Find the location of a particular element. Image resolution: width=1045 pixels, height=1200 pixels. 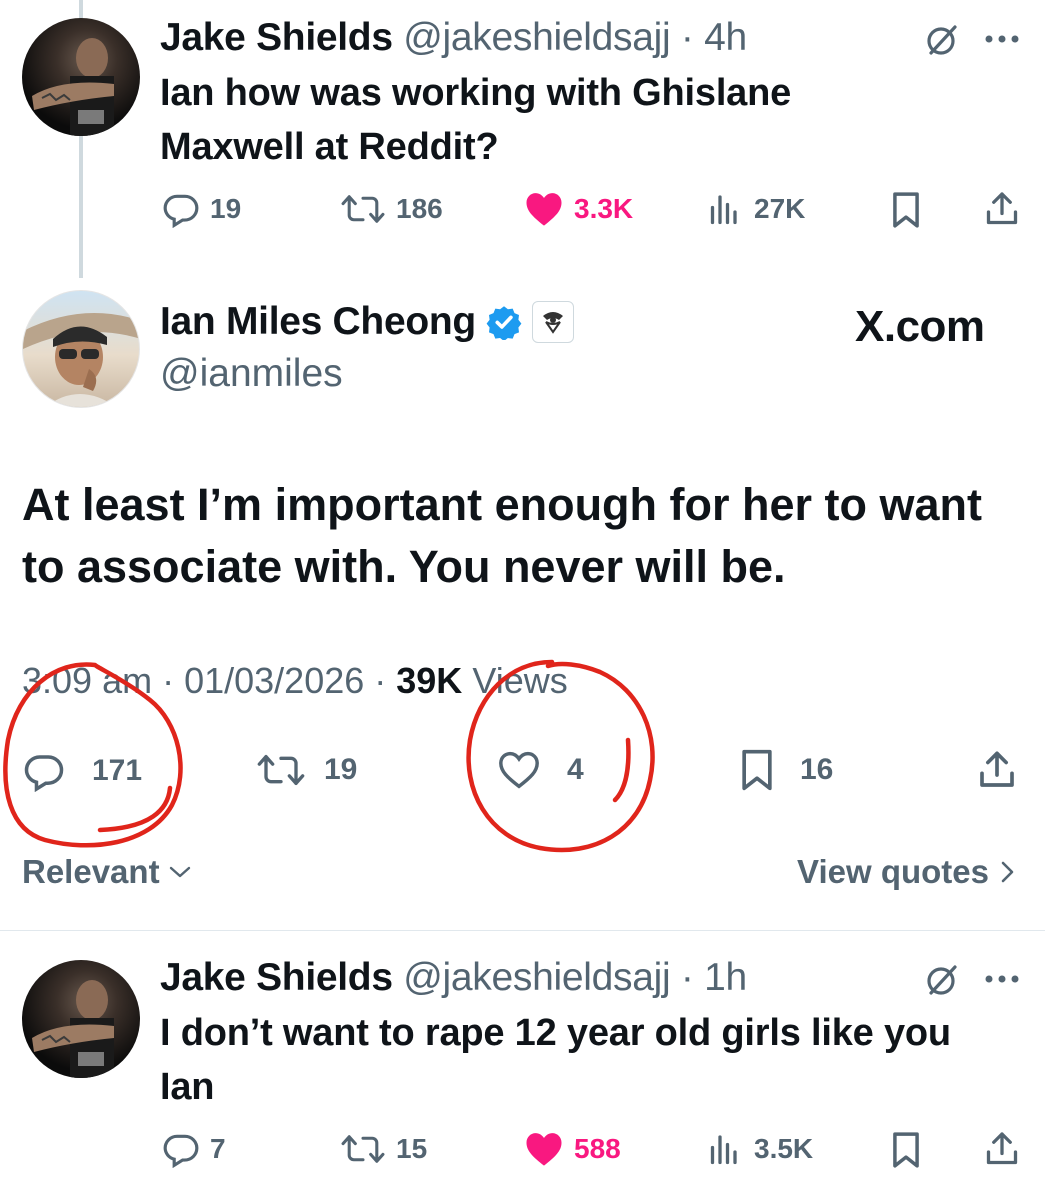

author-name-row: Ian Miles Cheong is located at coordinates (367, 322).